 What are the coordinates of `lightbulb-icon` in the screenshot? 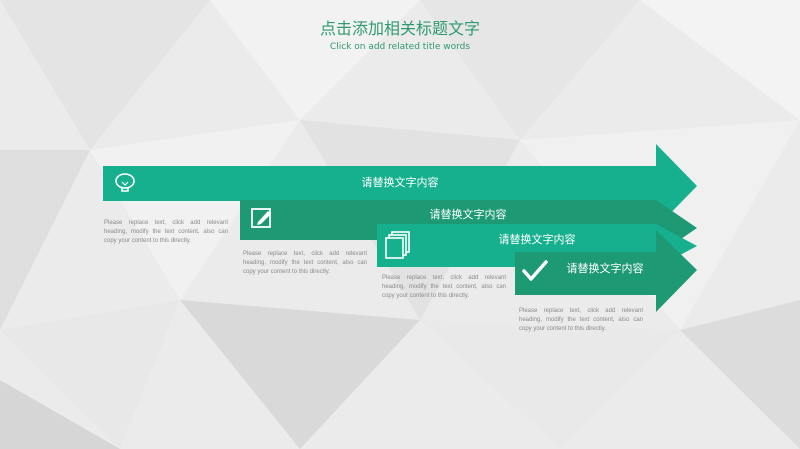 It's located at (125, 182).